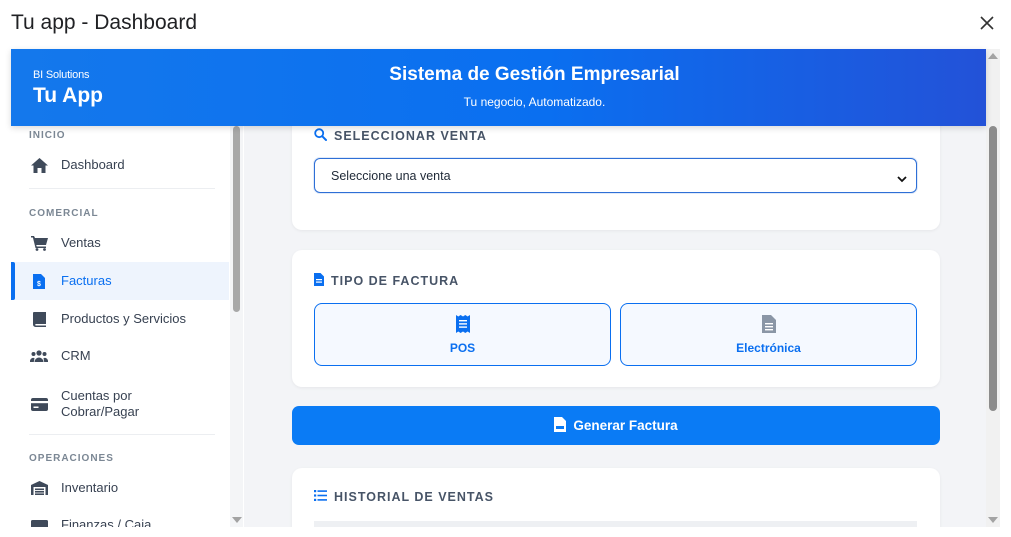 Image resolution: width=1011 pixels, height=537 pixels. I want to click on sidebar-item-dashboard: Dashboard, so click(120, 165).